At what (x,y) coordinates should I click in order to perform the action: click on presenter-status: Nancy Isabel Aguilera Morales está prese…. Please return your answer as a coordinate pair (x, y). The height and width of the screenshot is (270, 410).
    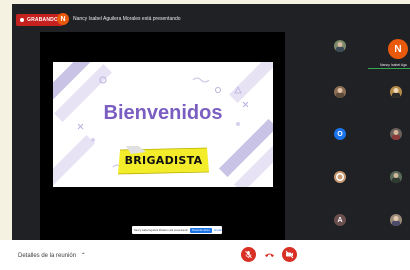
    Looking at the image, I should click on (127, 19).